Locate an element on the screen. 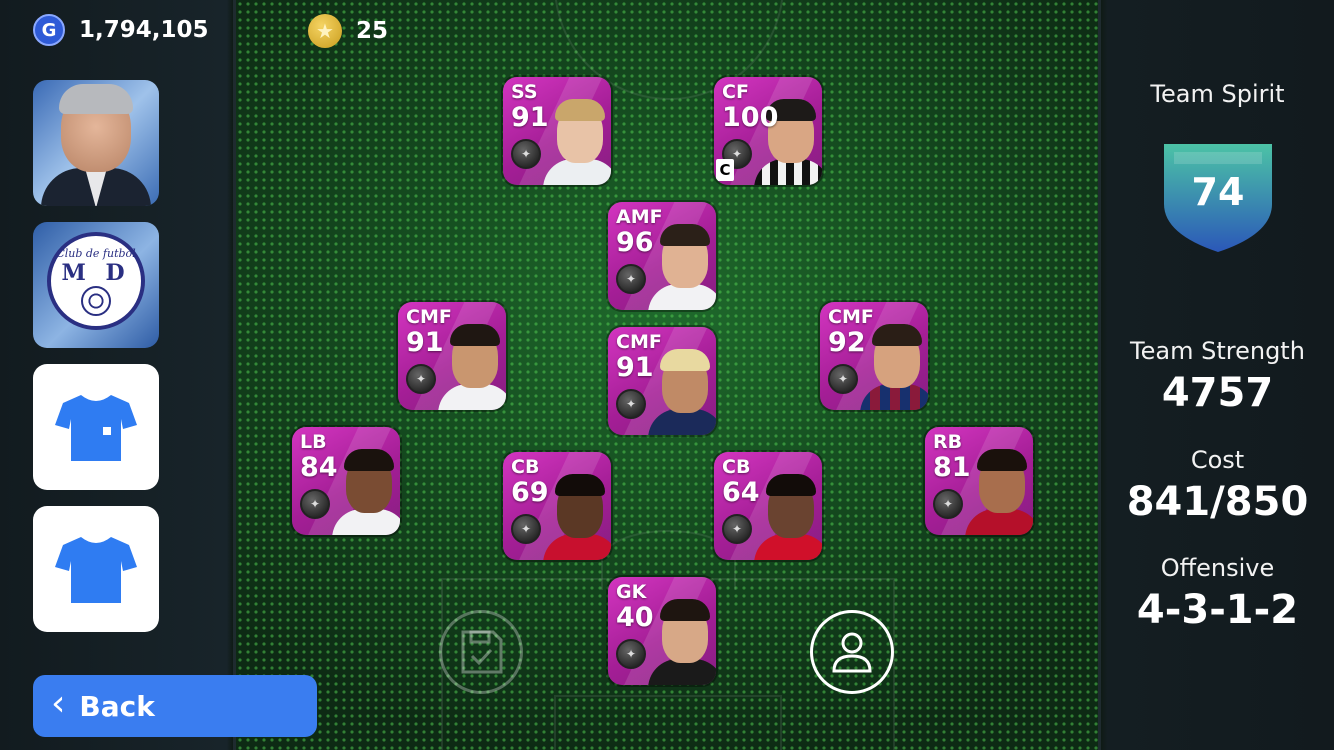 The width and height of the screenshot is (1334, 750). home-shirt-icon is located at coordinates (96, 428).